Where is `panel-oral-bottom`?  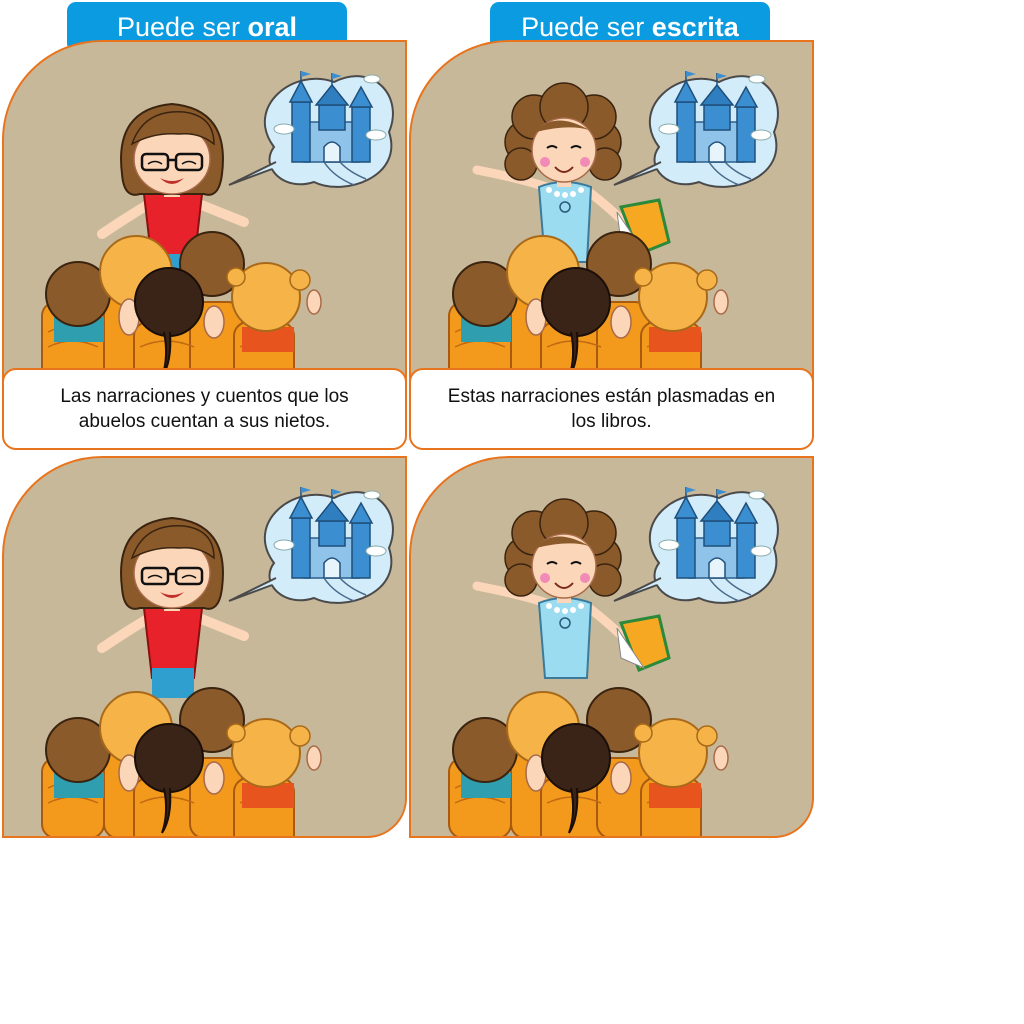
panel-oral-bottom is located at coordinates (204, 647).